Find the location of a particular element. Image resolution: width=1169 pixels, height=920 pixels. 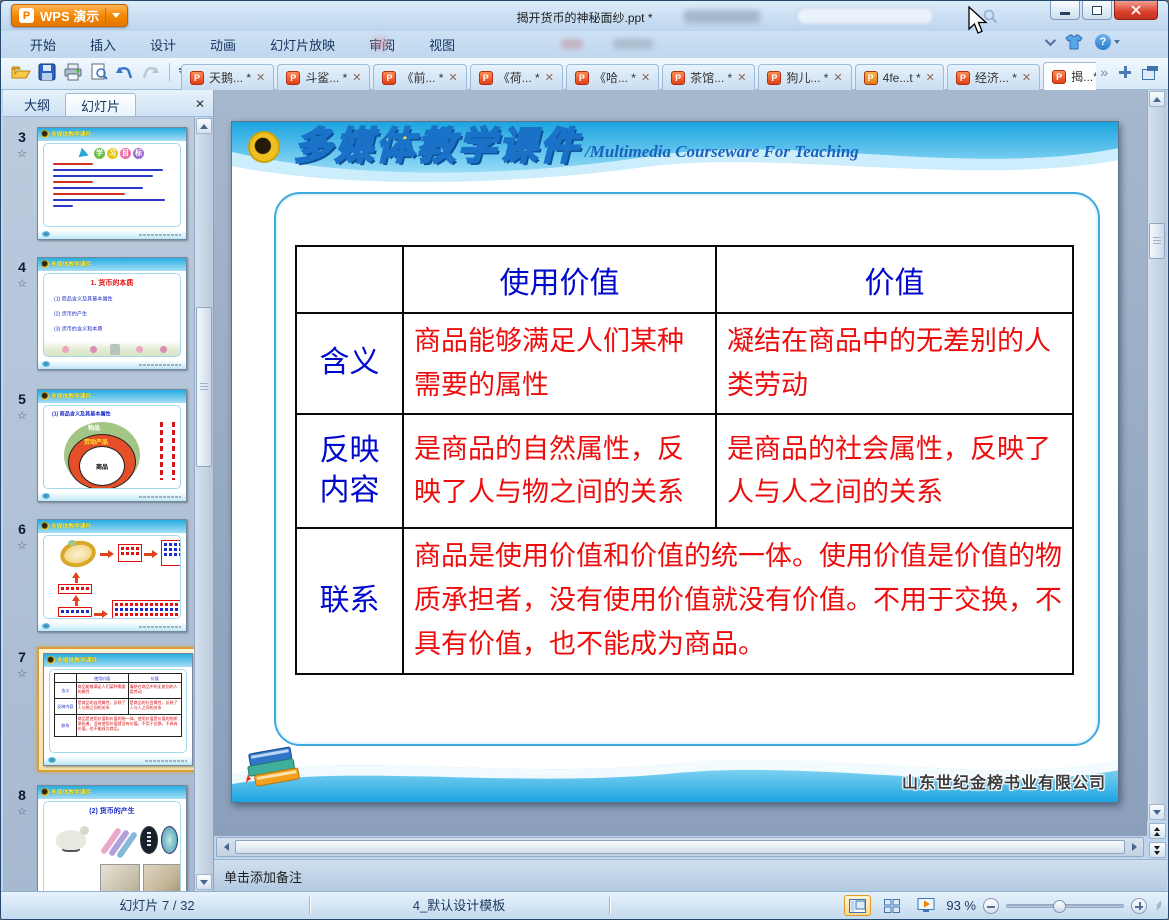

scroll-tabs-right-icon: » is located at coordinates (1104, 72).